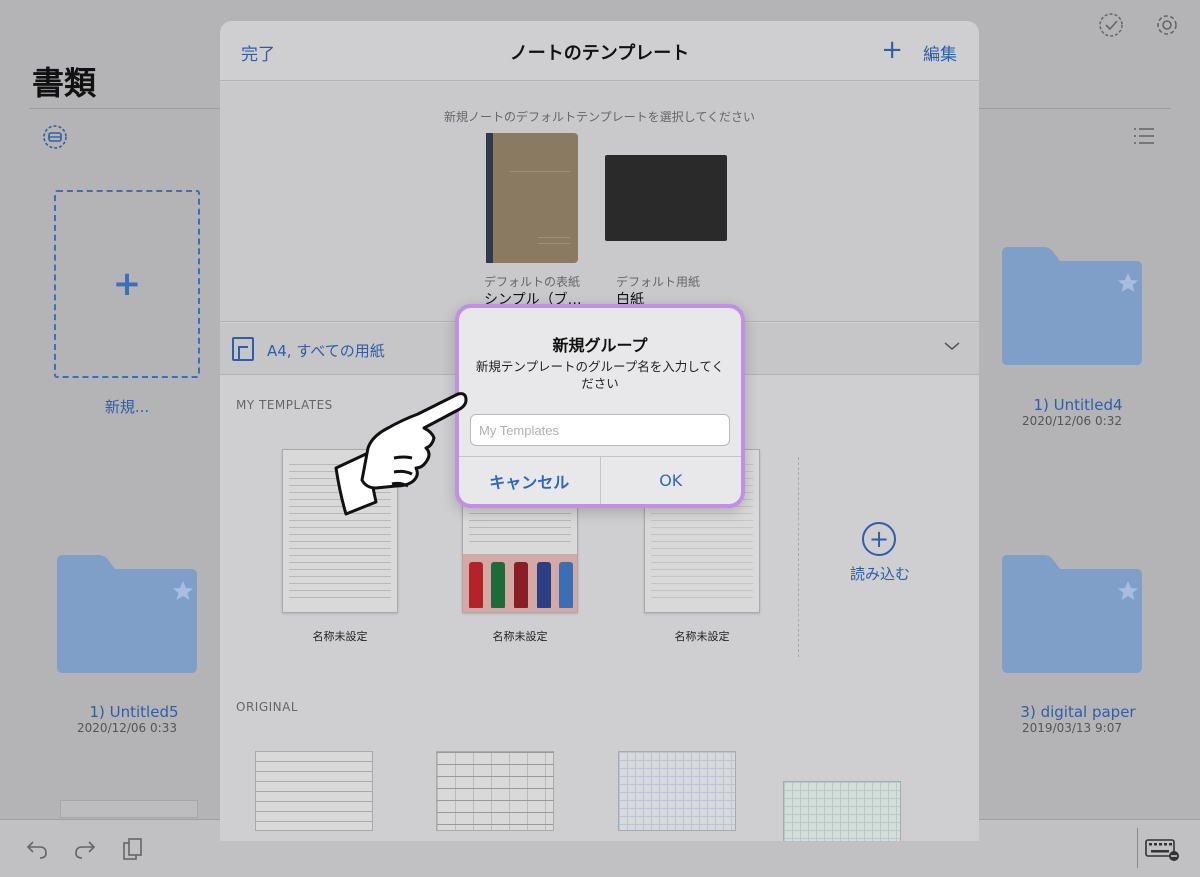 This screenshot has height=877, width=1200. I want to click on new-document-tile: +, so click(127, 284).